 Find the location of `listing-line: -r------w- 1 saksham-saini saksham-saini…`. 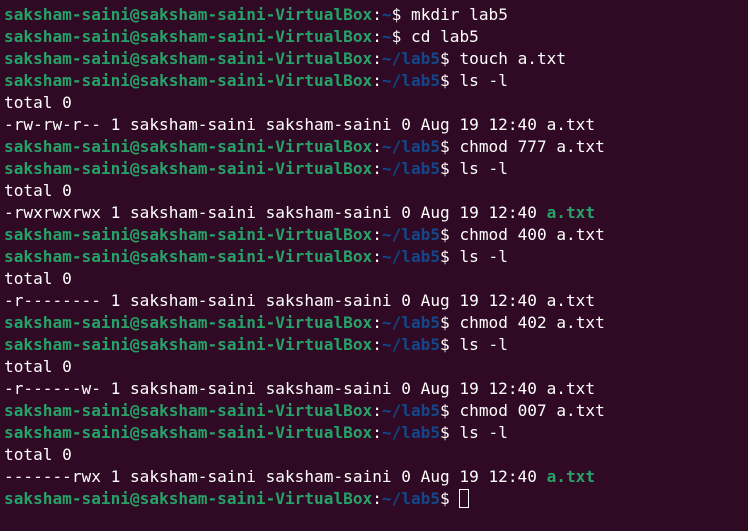

listing-line: -r------w- 1 saksham-saini saksham-saini… is located at coordinates (376, 389).